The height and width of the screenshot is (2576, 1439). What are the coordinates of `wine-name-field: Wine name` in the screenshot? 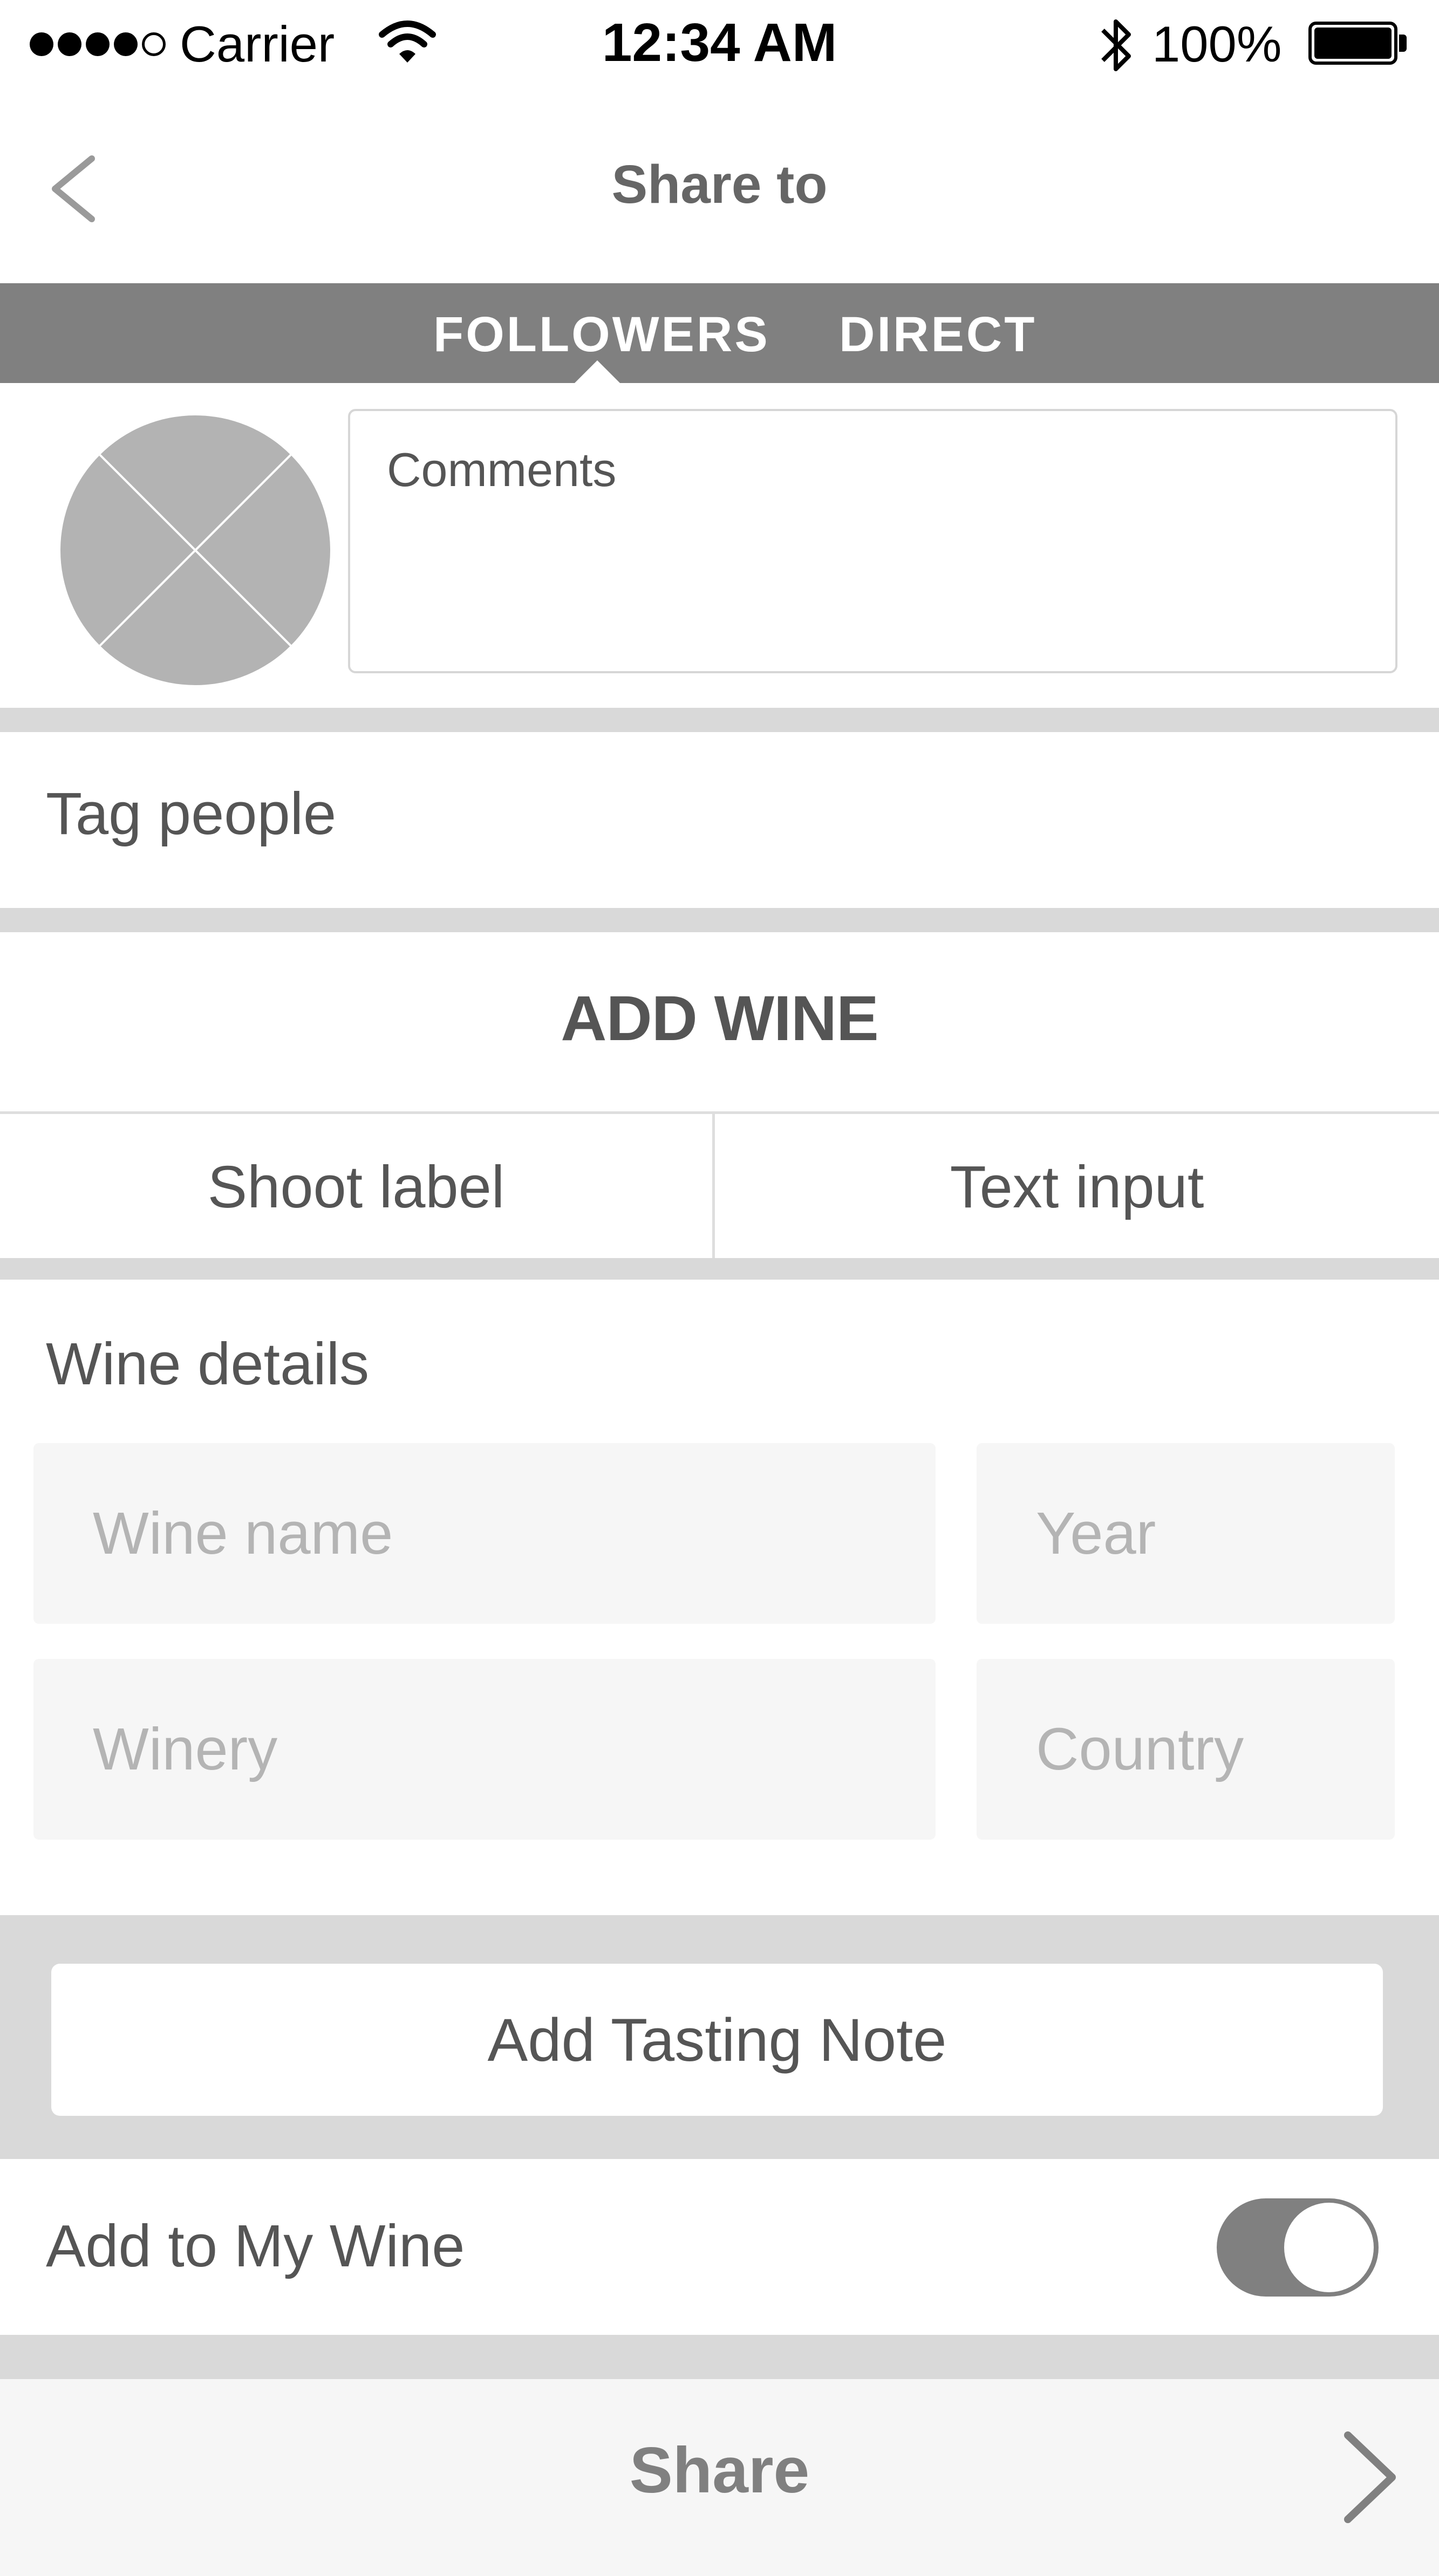 It's located at (485, 1533).